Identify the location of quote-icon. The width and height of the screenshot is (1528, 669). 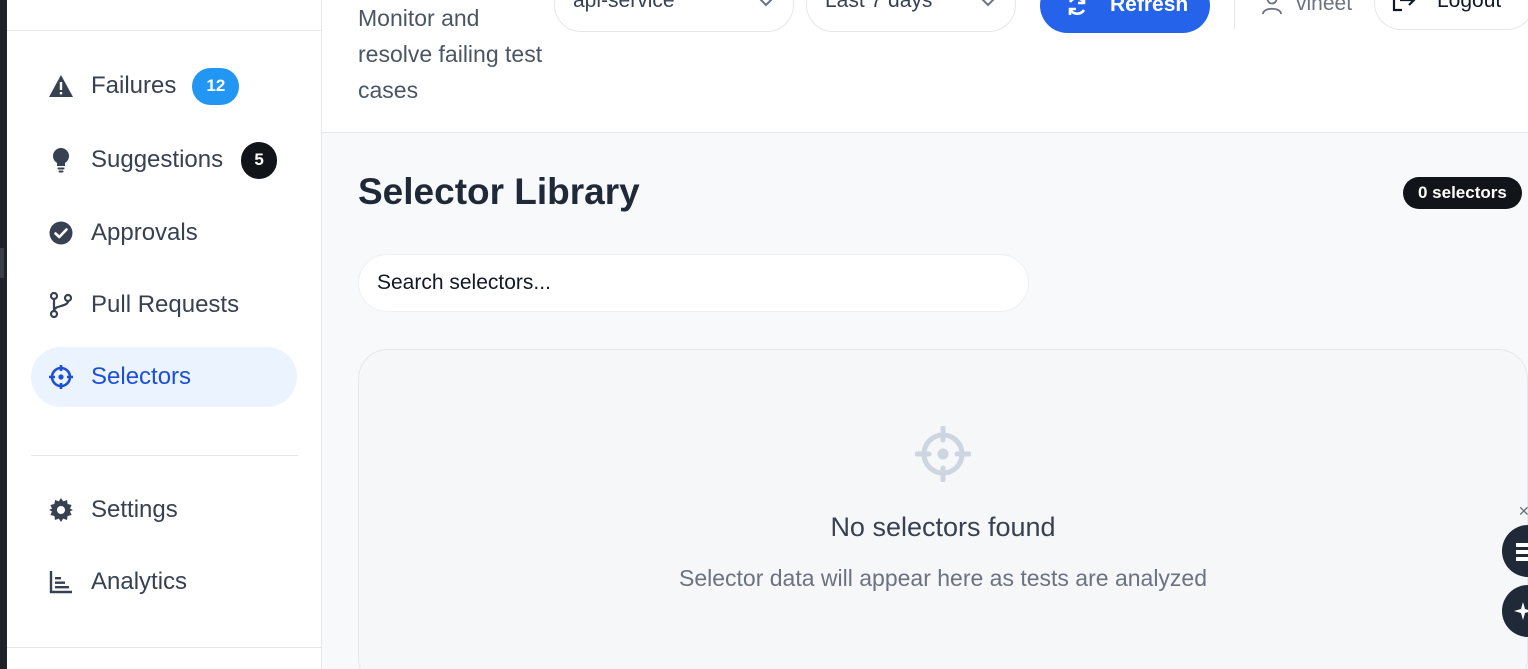
(1522, 552).